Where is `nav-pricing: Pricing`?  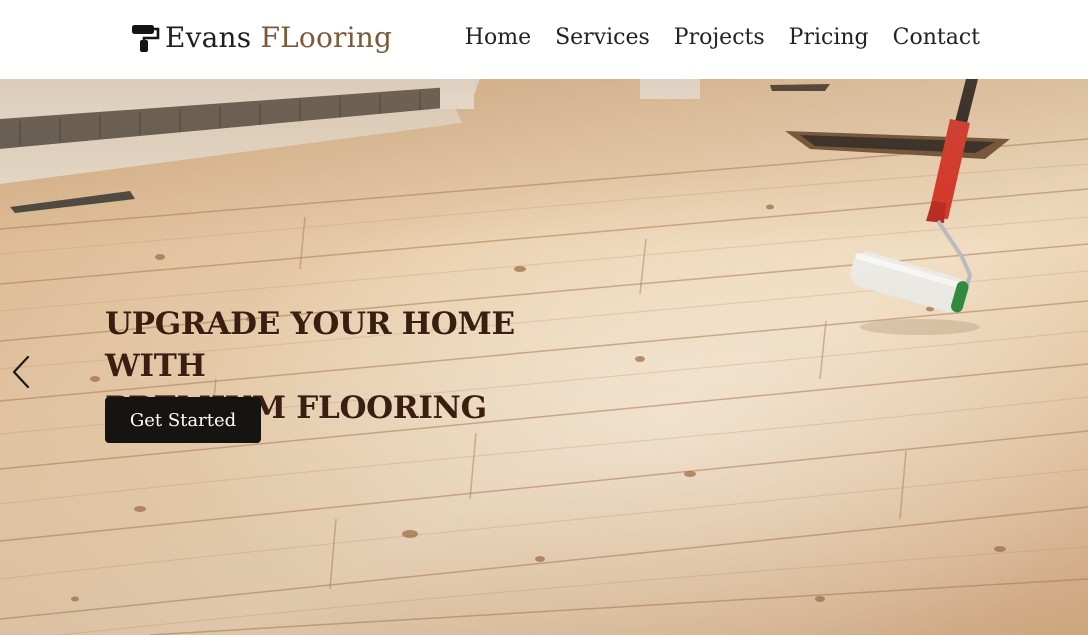
nav-pricing: Pricing is located at coordinates (829, 38).